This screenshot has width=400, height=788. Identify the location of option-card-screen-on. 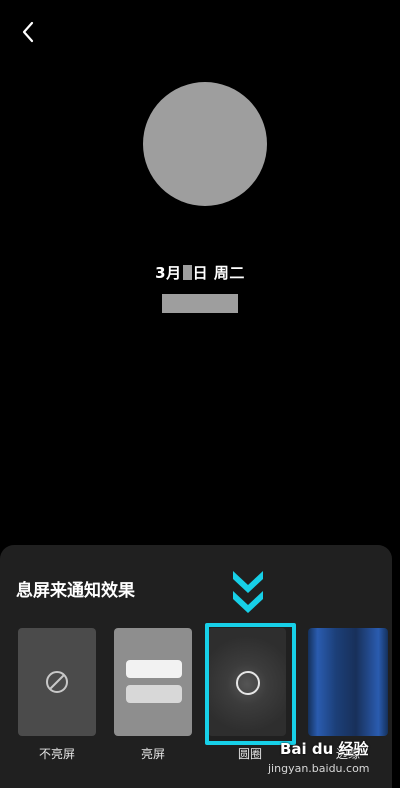
(153, 682).